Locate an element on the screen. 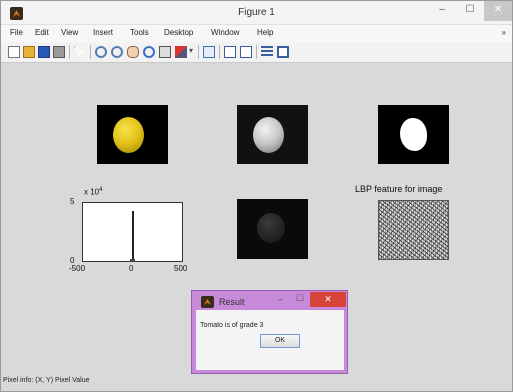  menu-help: Help is located at coordinates (265, 32).